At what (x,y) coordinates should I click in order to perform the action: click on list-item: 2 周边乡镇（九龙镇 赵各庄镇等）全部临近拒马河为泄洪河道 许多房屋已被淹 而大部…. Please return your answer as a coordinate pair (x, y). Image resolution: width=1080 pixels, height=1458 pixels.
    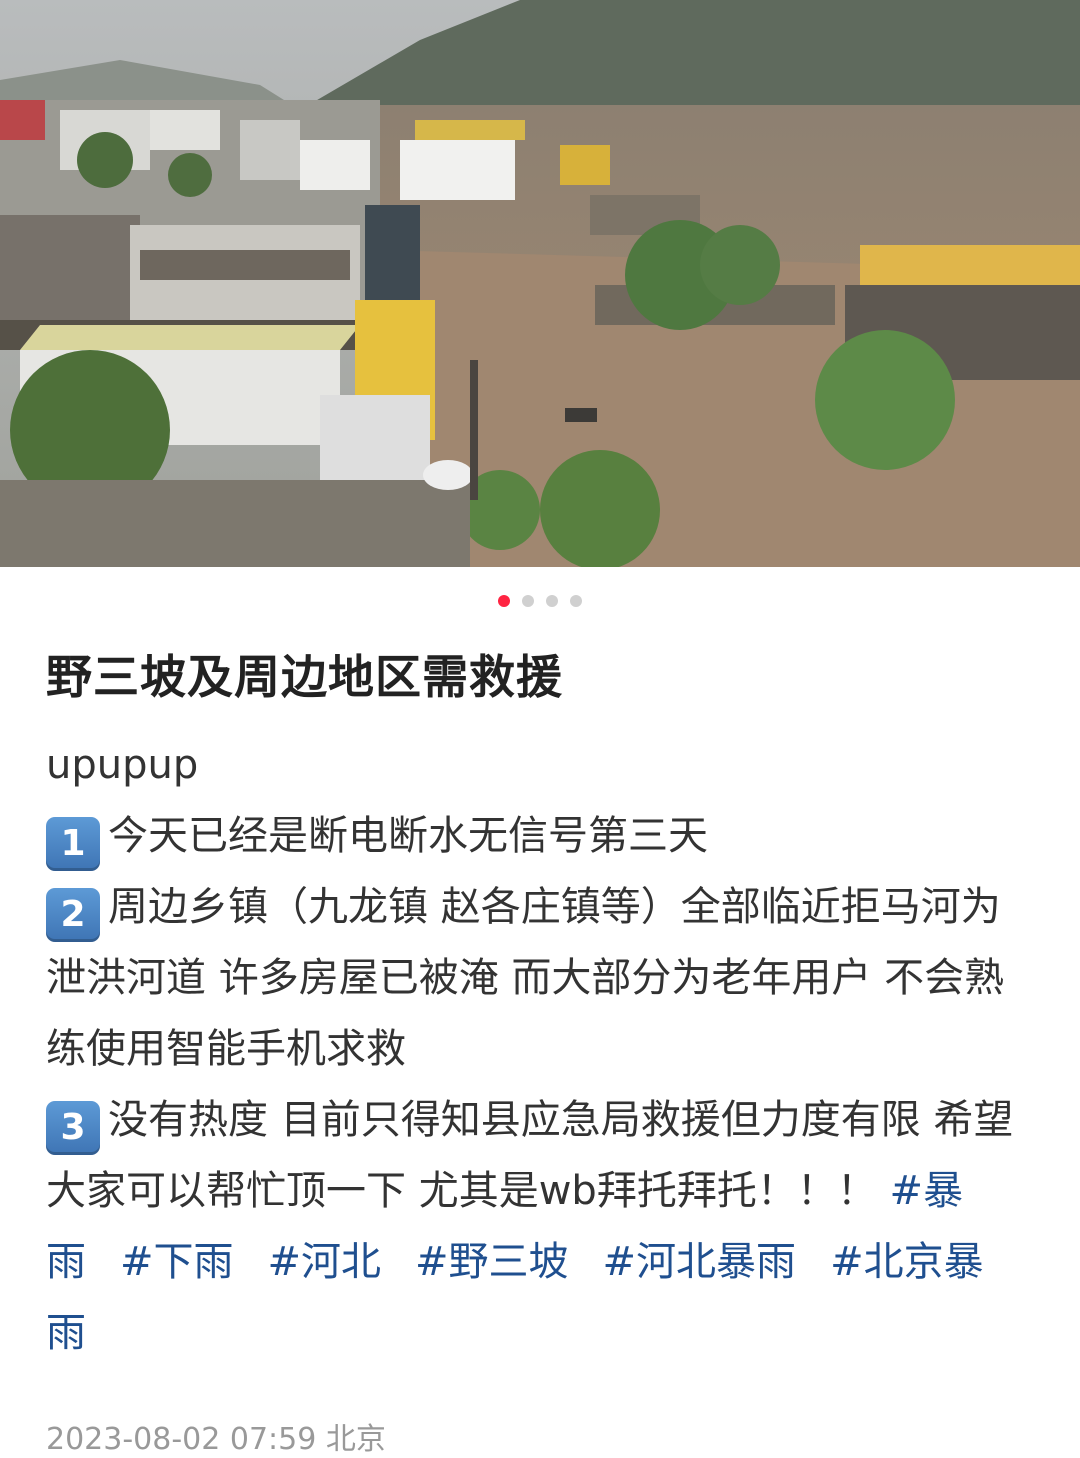
    Looking at the image, I should click on (541, 978).